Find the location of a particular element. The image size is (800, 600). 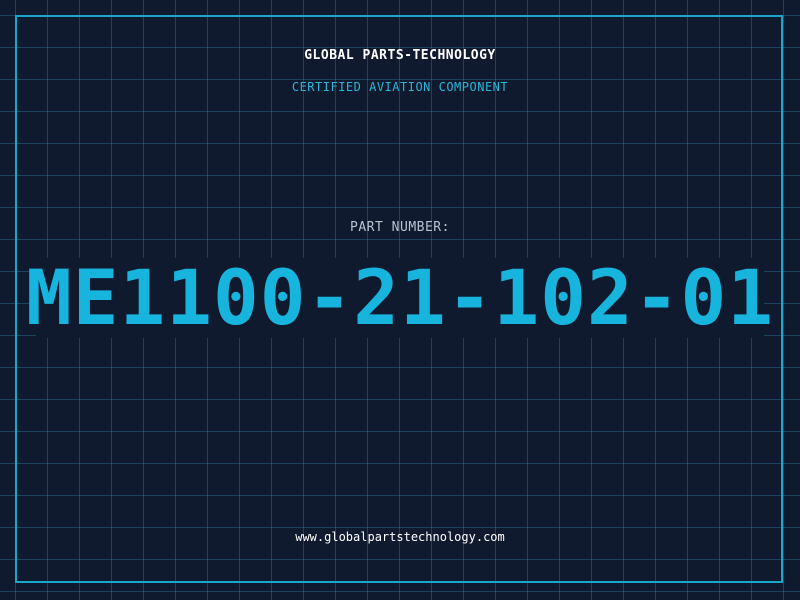

company-name: GLOBAL PARTS-TECHNOLOGY is located at coordinates (400, 55).